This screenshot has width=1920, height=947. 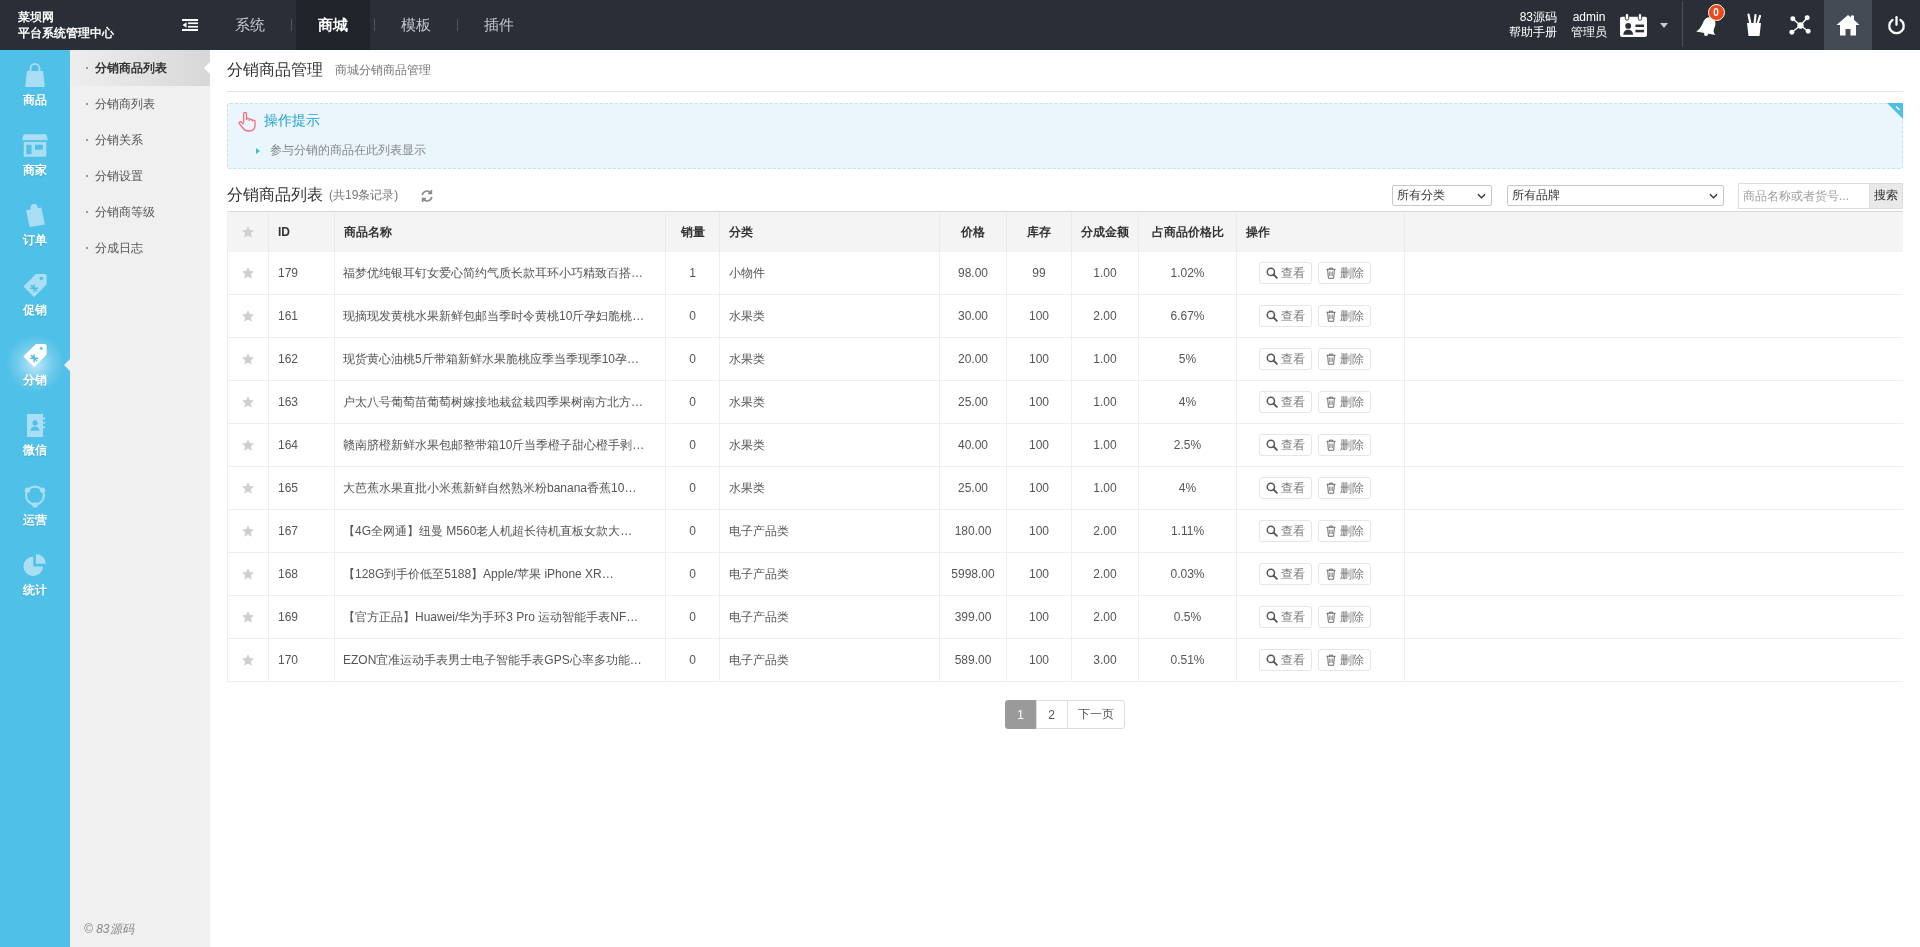 I want to click on home-button, so click(x=1848, y=25).